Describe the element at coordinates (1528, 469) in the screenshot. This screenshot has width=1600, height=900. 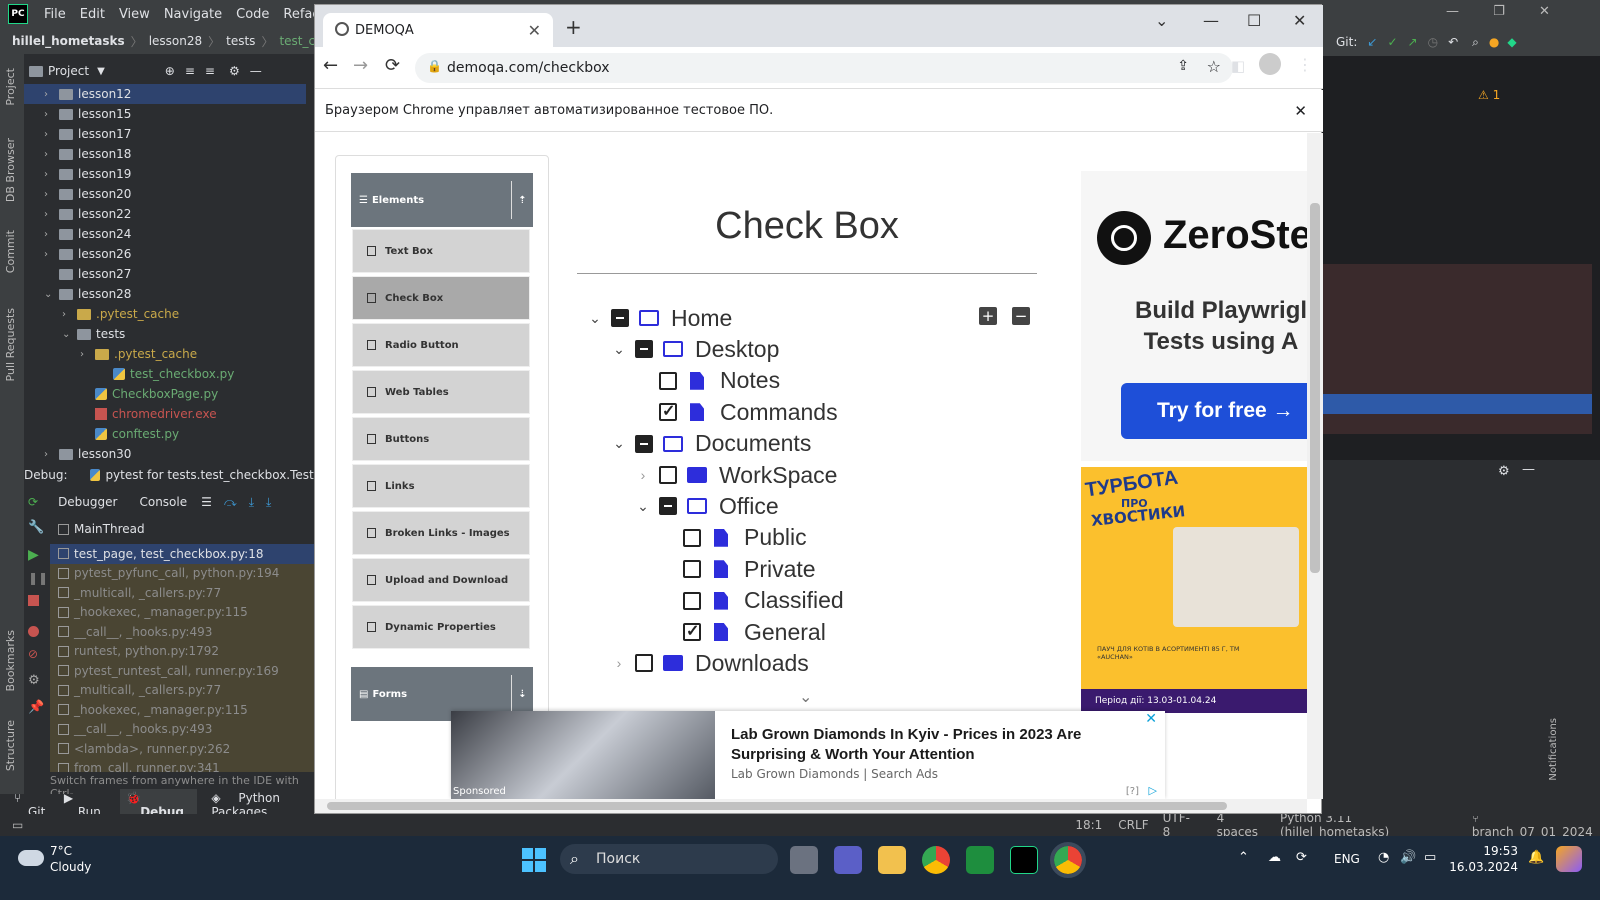
I see `hide-icon: —` at that location.